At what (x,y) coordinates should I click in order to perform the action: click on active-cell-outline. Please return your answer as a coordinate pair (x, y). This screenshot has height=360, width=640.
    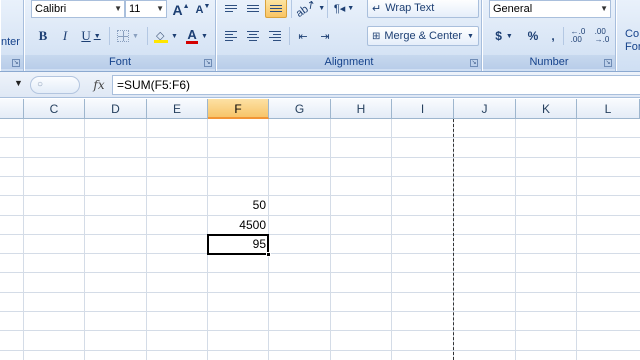
    Looking at the image, I should click on (238, 244).